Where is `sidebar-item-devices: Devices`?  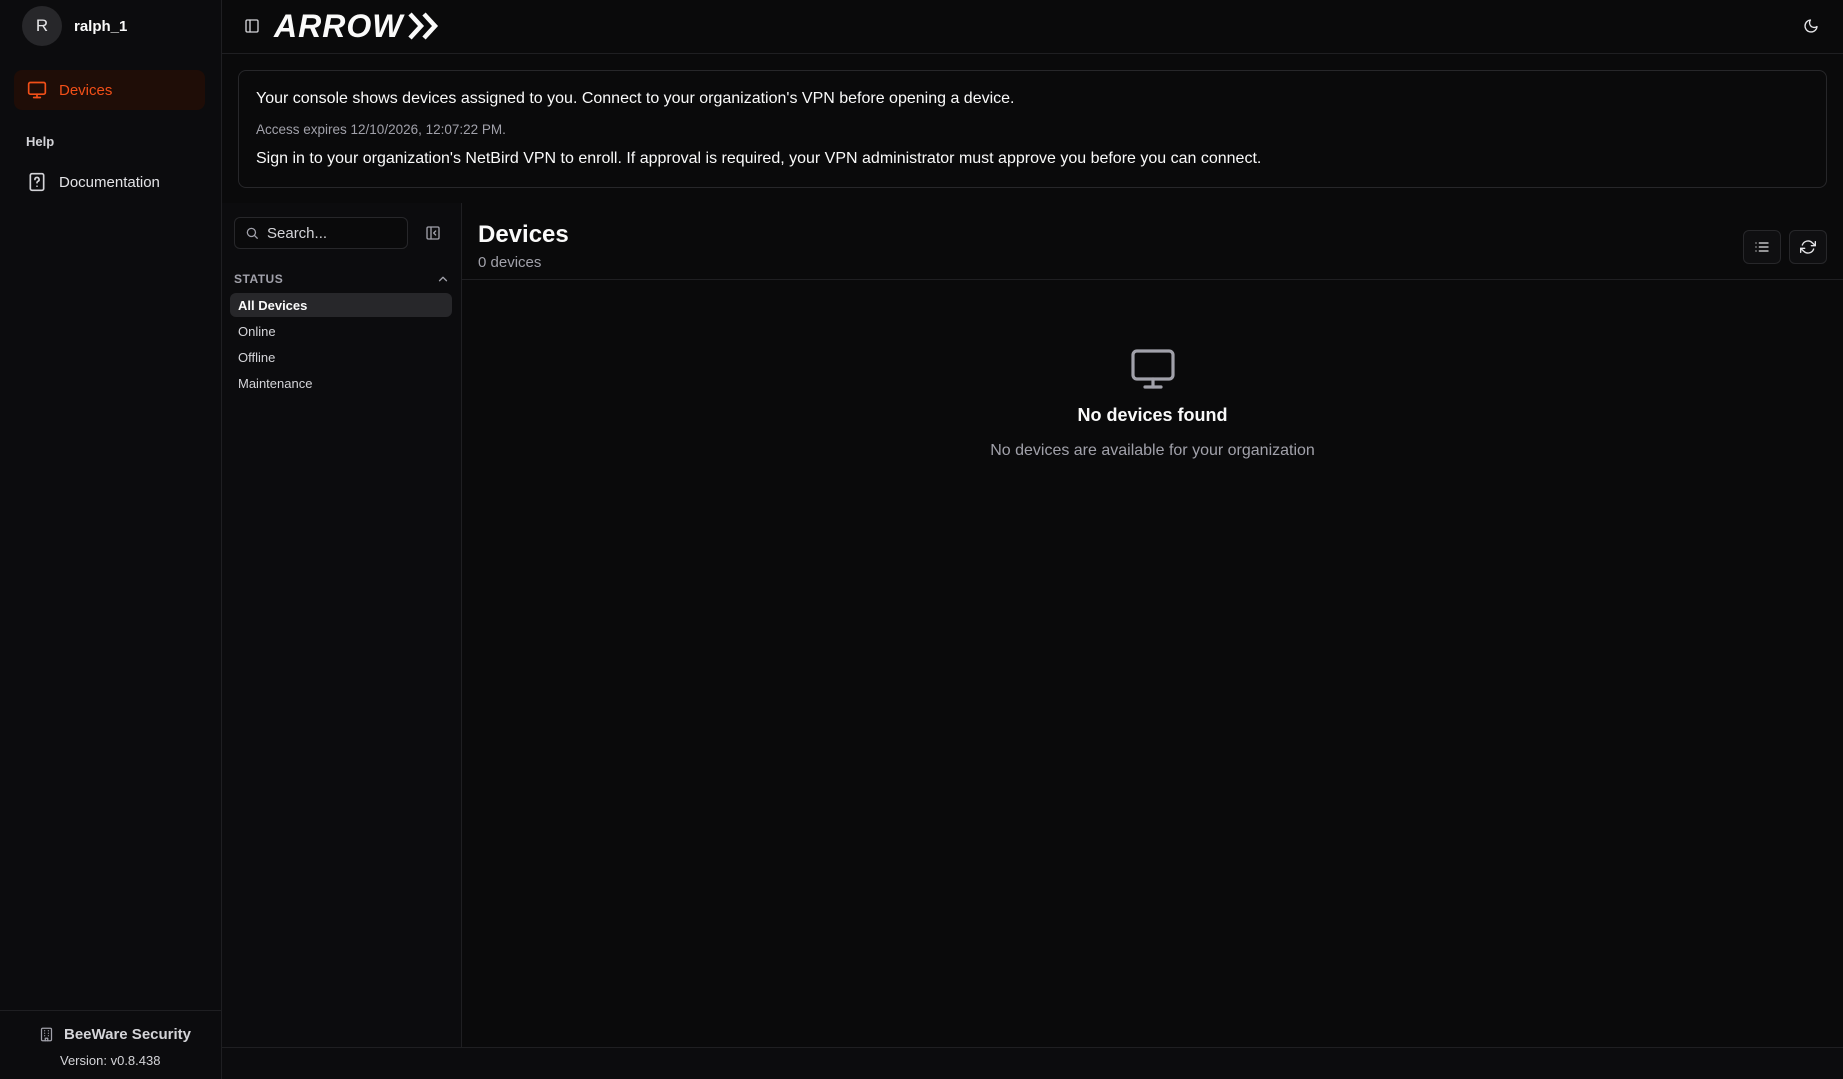 sidebar-item-devices: Devices is located at coordinates (109, 90).